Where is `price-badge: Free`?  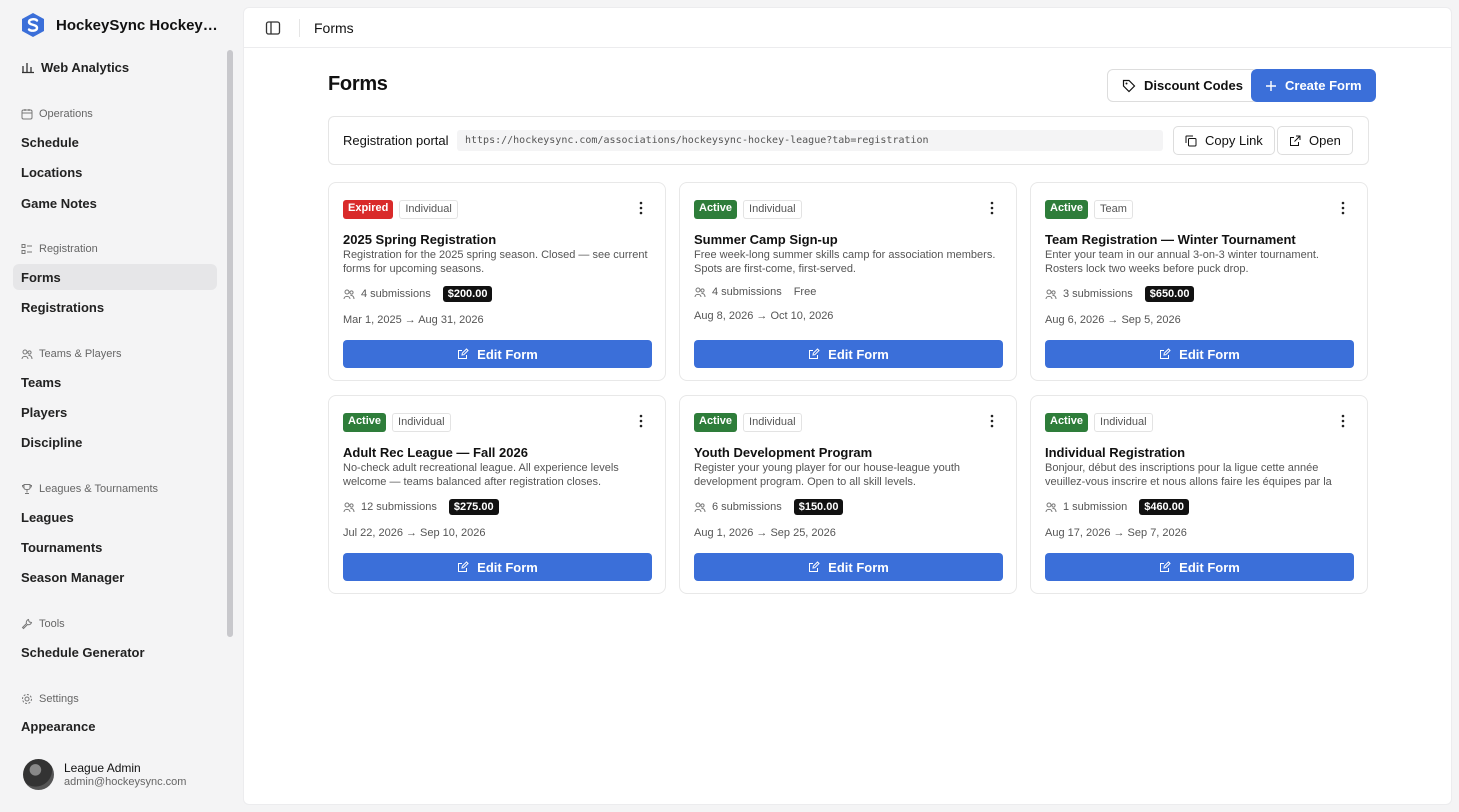 price-badge: Free is located at coordinates (805, 292).